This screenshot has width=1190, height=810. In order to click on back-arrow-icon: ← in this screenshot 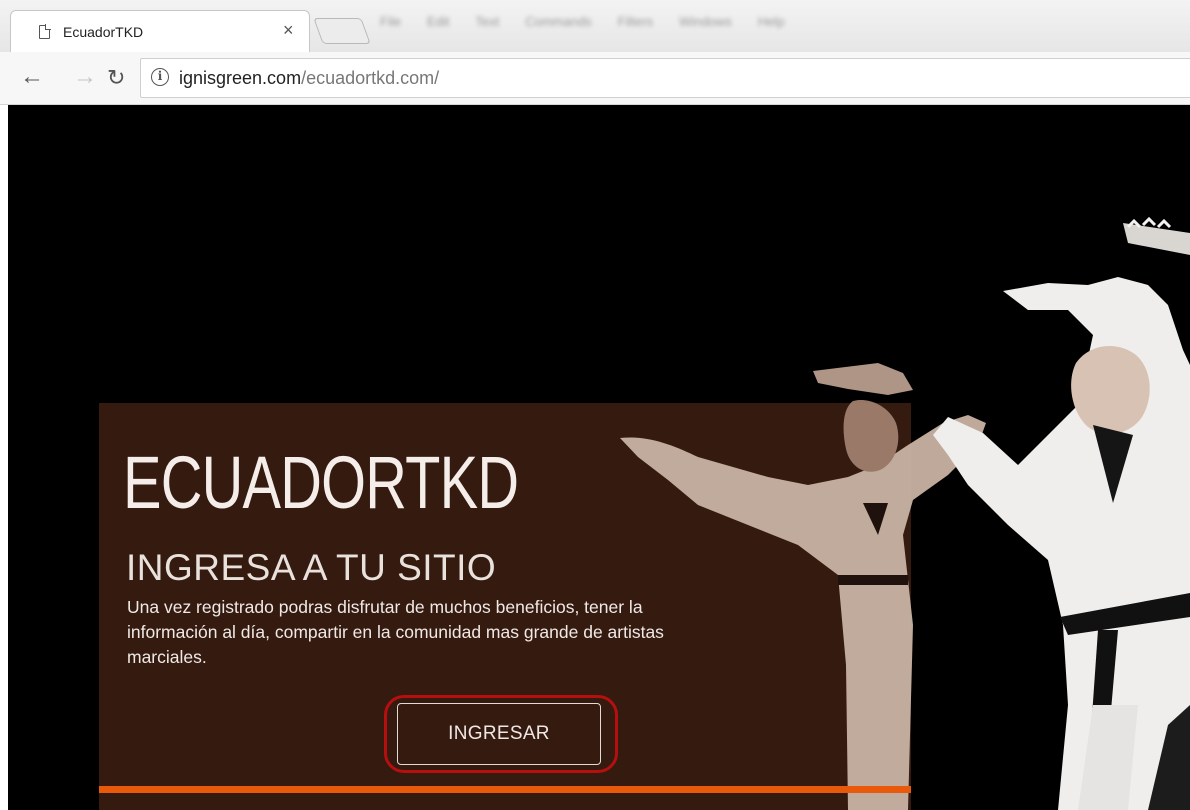, I will do `click(32, 77)`.